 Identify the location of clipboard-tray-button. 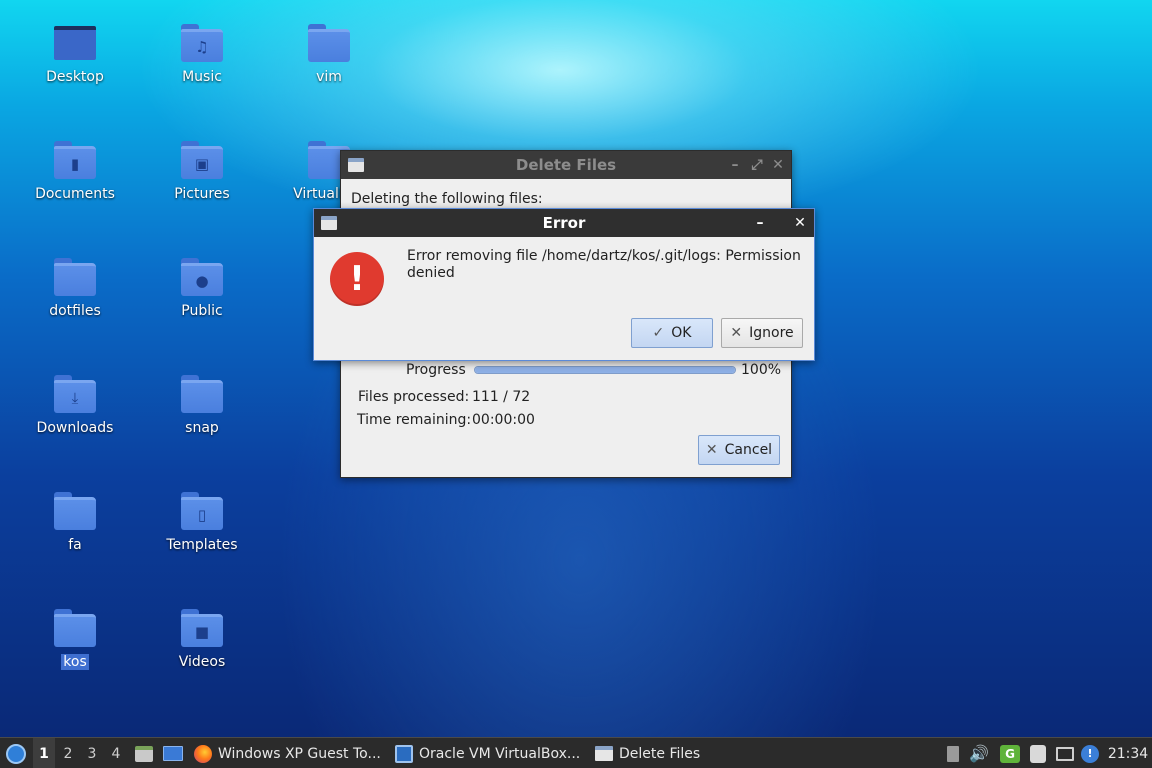
(953, 753).